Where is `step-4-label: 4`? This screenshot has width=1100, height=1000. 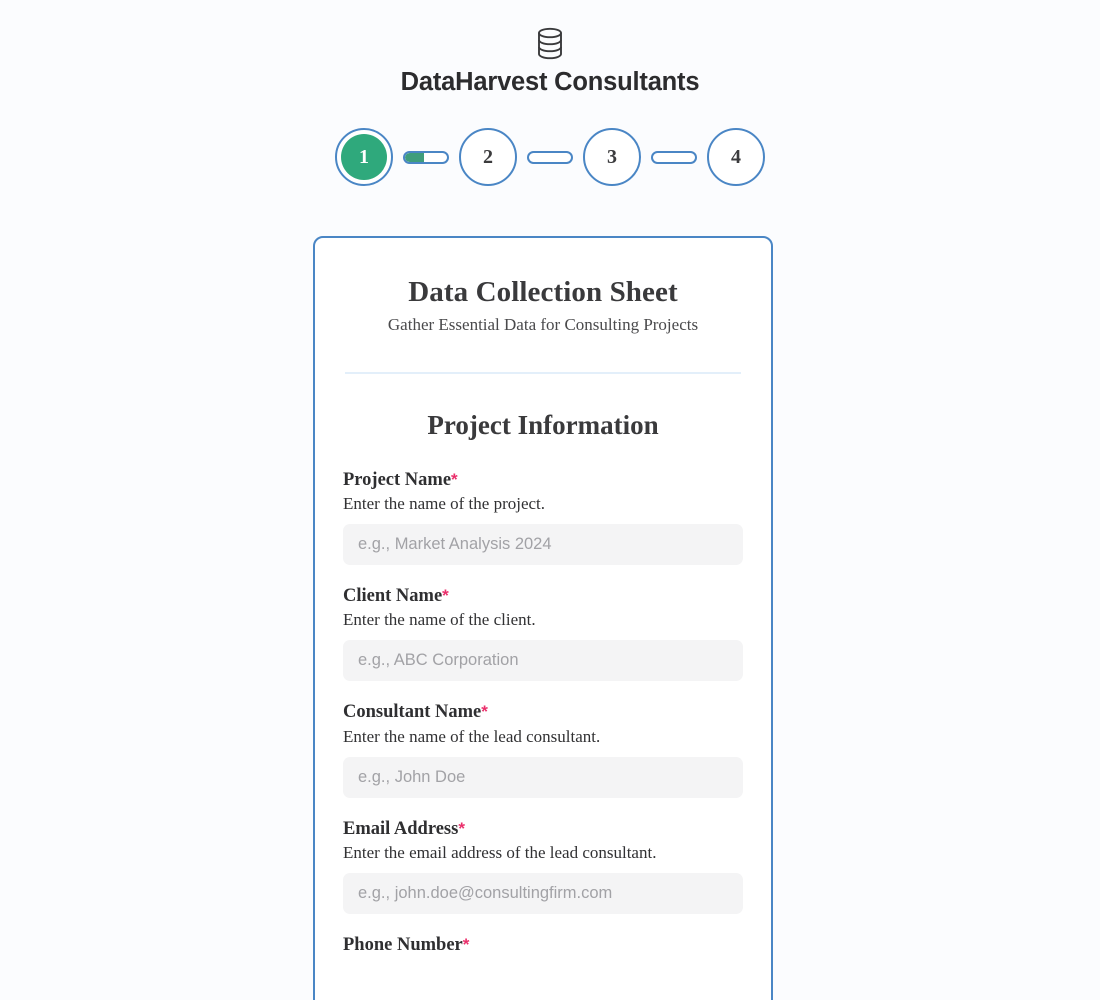
step-4-label: 4 is located at coordinates (736, 156).